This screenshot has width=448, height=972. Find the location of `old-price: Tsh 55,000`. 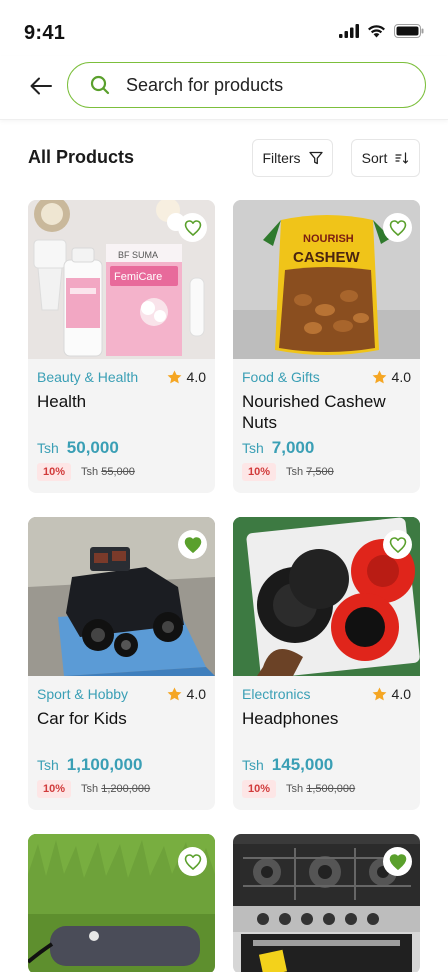

old-price: Tsh 55,000 is located at coordinates (108, 472).